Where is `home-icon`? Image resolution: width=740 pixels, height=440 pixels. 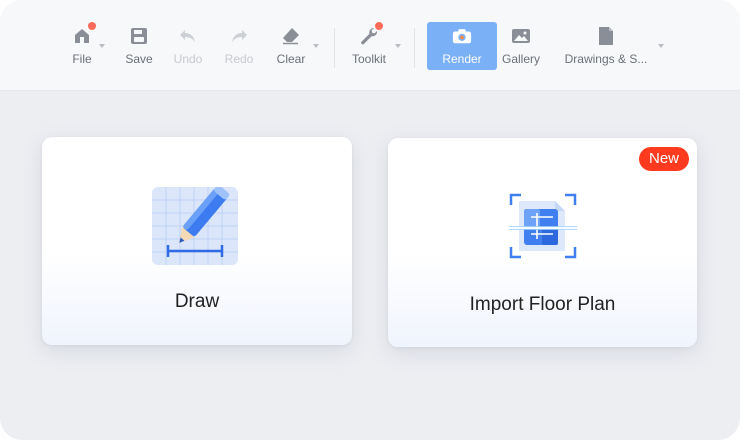 home-icon is located at coordinates (84, 33).